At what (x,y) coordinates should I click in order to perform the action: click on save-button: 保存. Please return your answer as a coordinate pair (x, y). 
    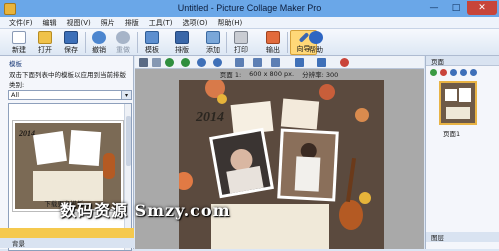
    Looking at the image, I should click on (71, 42).